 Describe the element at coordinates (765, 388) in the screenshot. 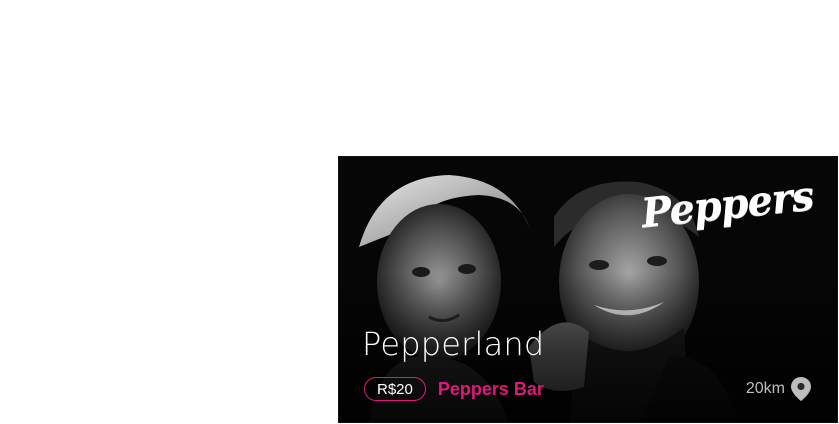

I see `distance-text: 20km` at that location.